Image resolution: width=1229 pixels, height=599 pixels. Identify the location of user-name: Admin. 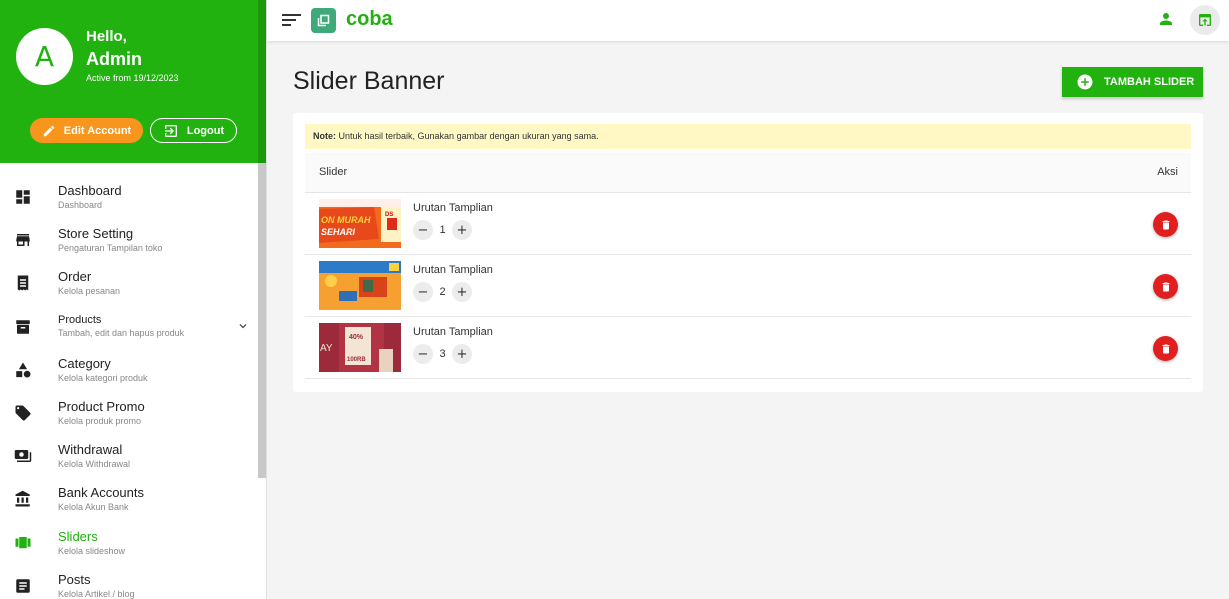
(114, 59).